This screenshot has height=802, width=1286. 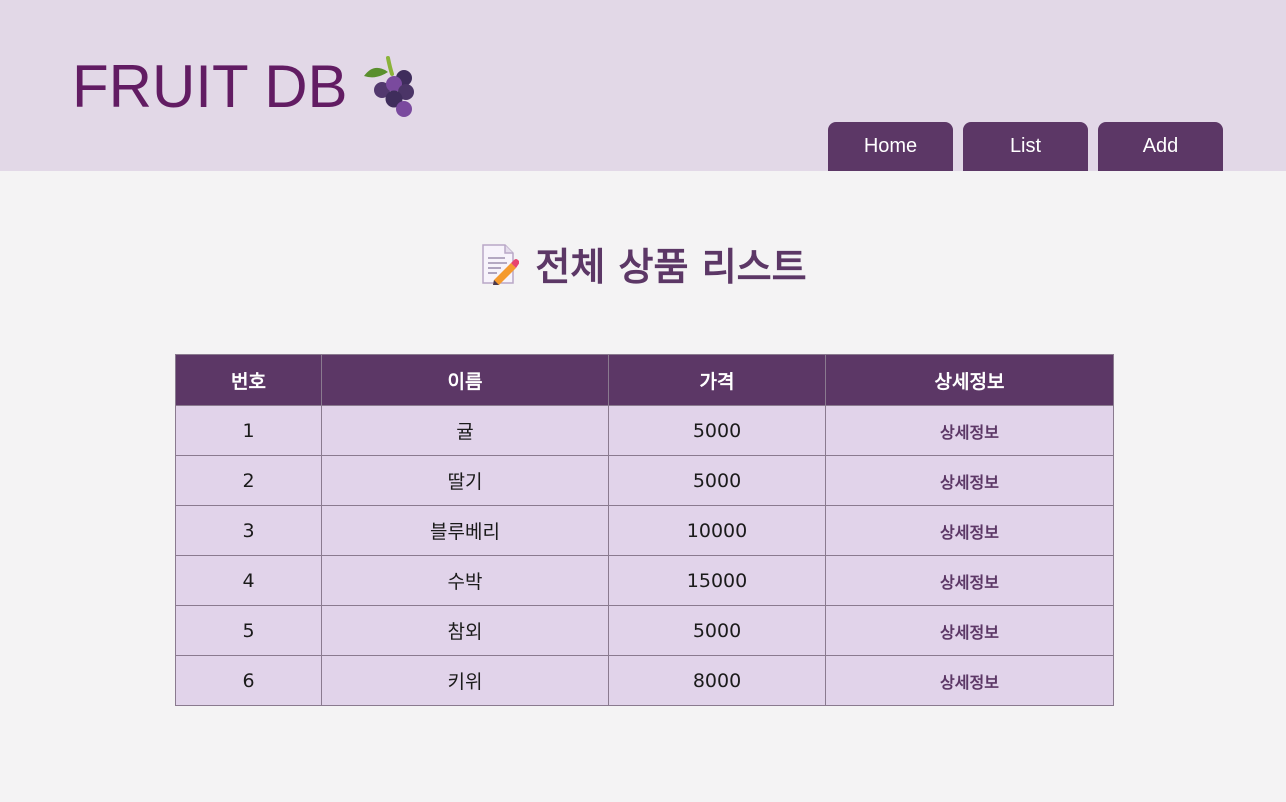 What do you see at coordinates (1160, 146) in the screenshot?
I see `nav-add-button: Add` at bounding box center [1160, 146].